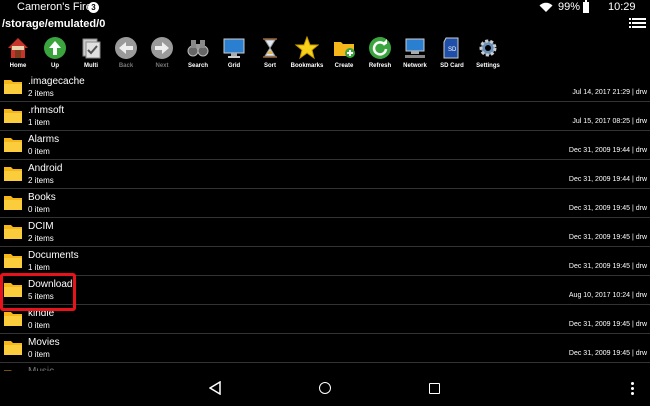 The image size is (650, 406). What do you see at coordinates (632, 389) in the screenshot?
I see `more-options-icon` at bounding box center [632, 389].